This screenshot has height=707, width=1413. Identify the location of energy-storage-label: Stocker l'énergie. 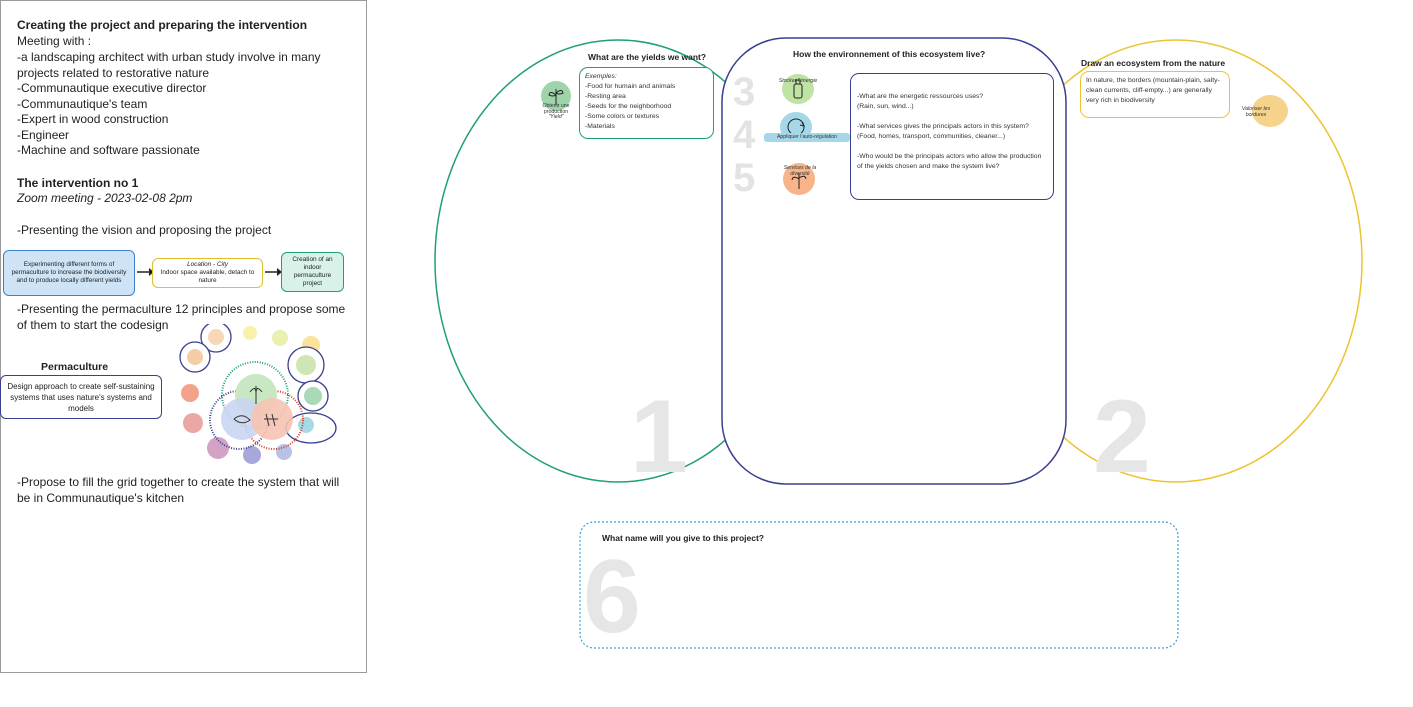
(798, 81).